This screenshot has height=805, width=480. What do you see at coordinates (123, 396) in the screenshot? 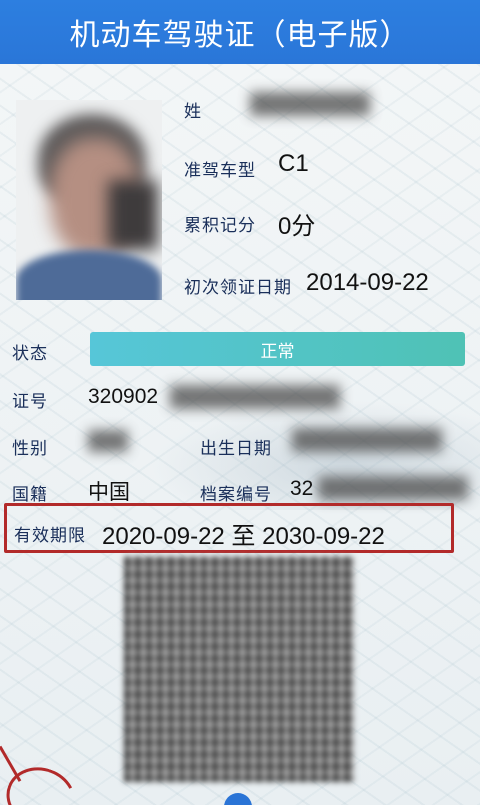
I see `value-cert-no: 320902` at bounding box center [123, 396].